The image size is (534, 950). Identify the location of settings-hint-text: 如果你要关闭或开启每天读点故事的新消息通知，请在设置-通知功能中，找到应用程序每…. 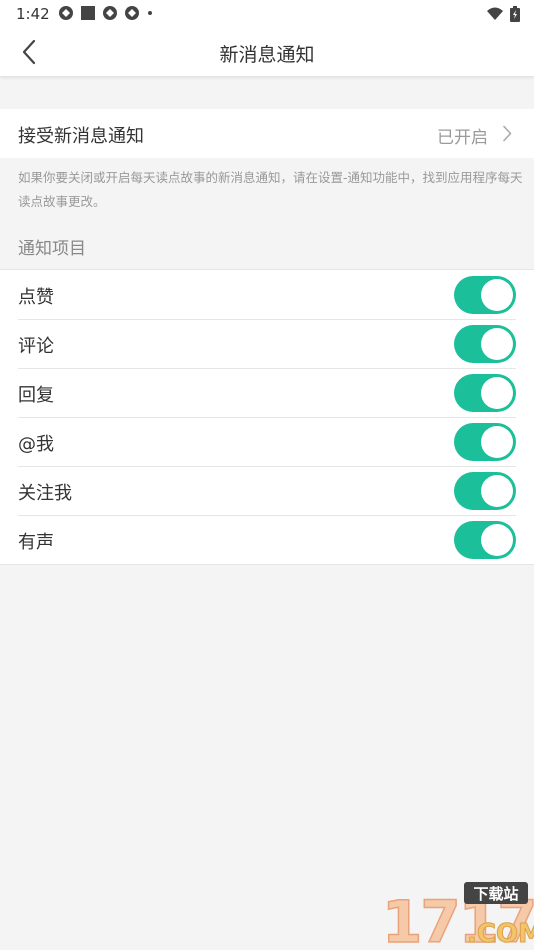
(270, 189).